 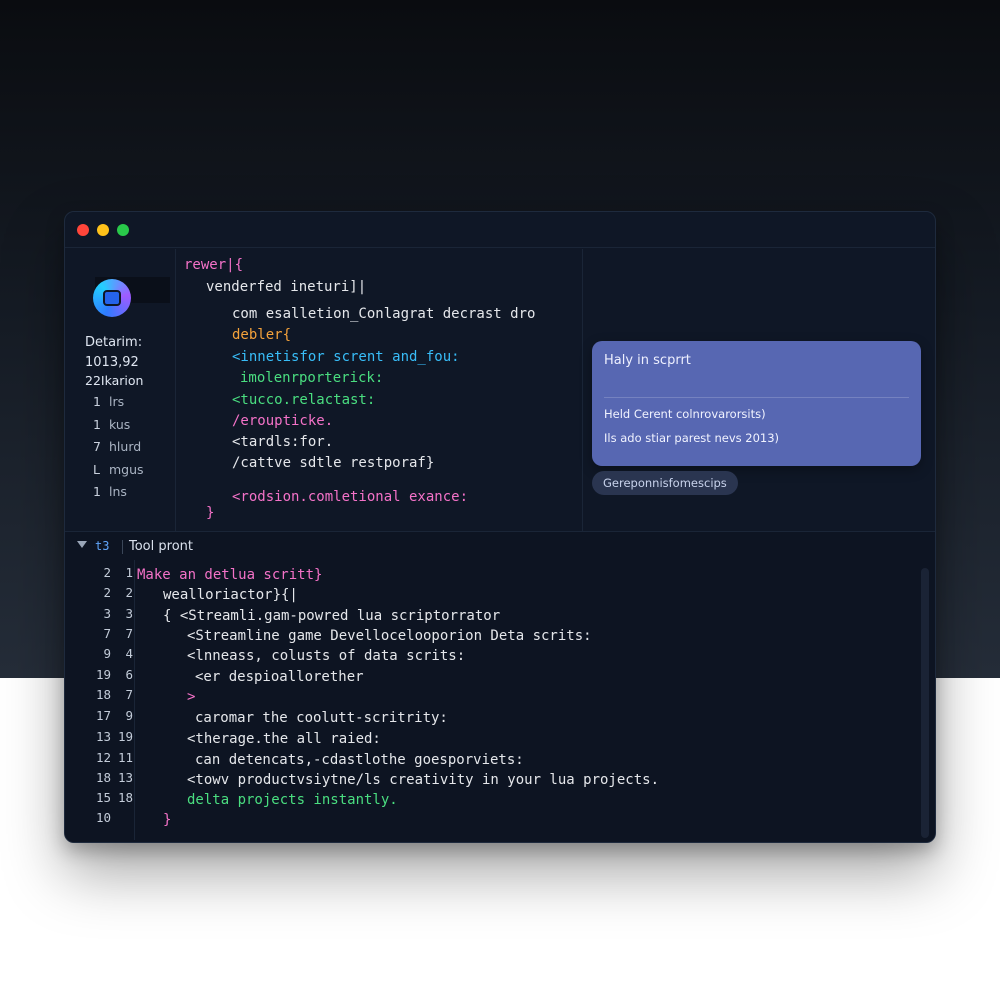 What do you see at coordinates (346, 357) in the screenshot?
I see `code-line: <innetisfor scrent and_fou:` at bounding box center [346, 357].